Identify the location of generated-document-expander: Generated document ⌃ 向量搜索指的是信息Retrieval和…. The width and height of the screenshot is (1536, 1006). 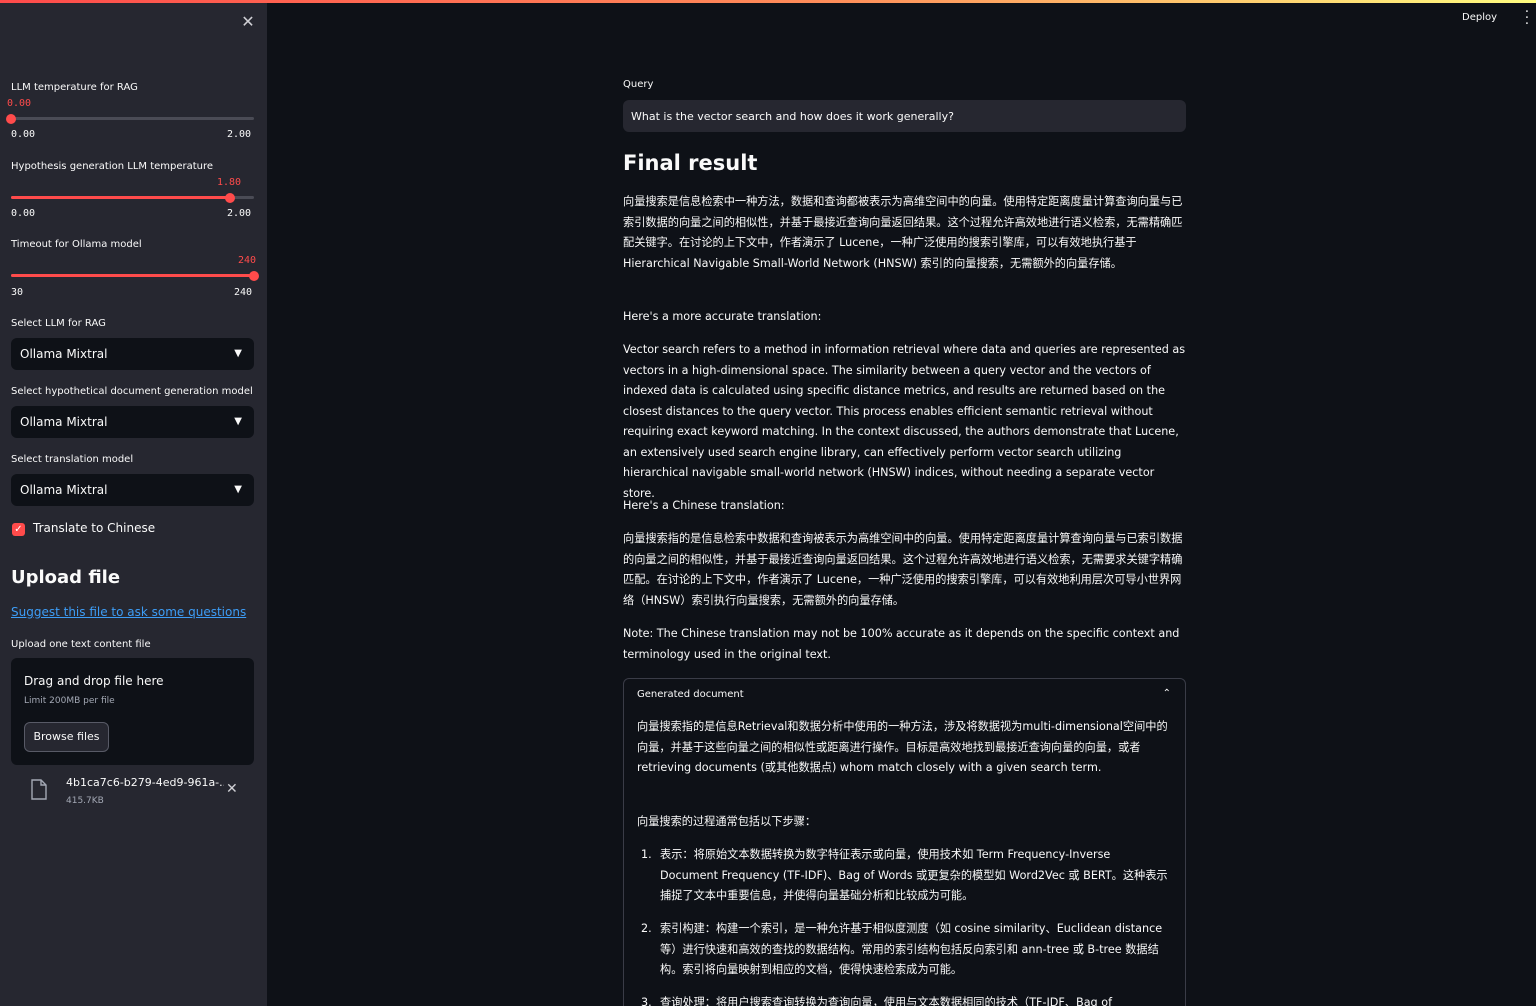
(904, 842).